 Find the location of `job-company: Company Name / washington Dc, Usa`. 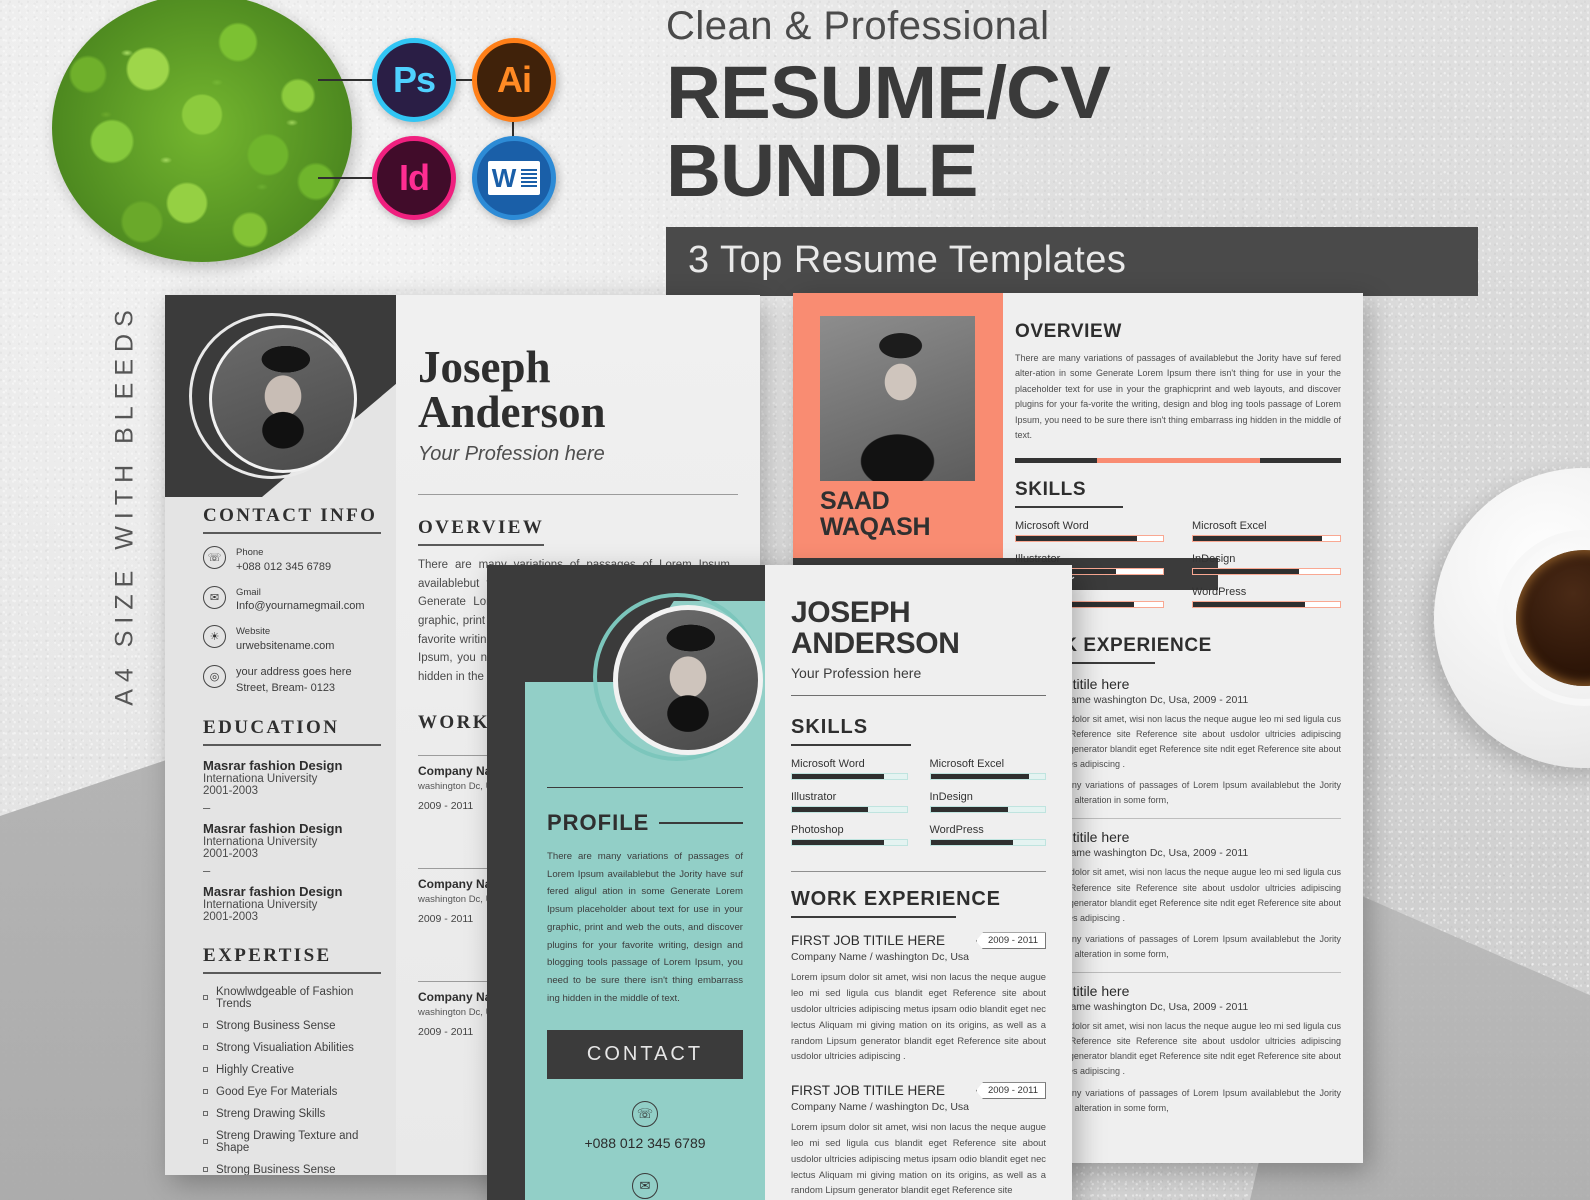

job-company: Company Name / washington Dc, Usa is located at coordinates (880, 1107).